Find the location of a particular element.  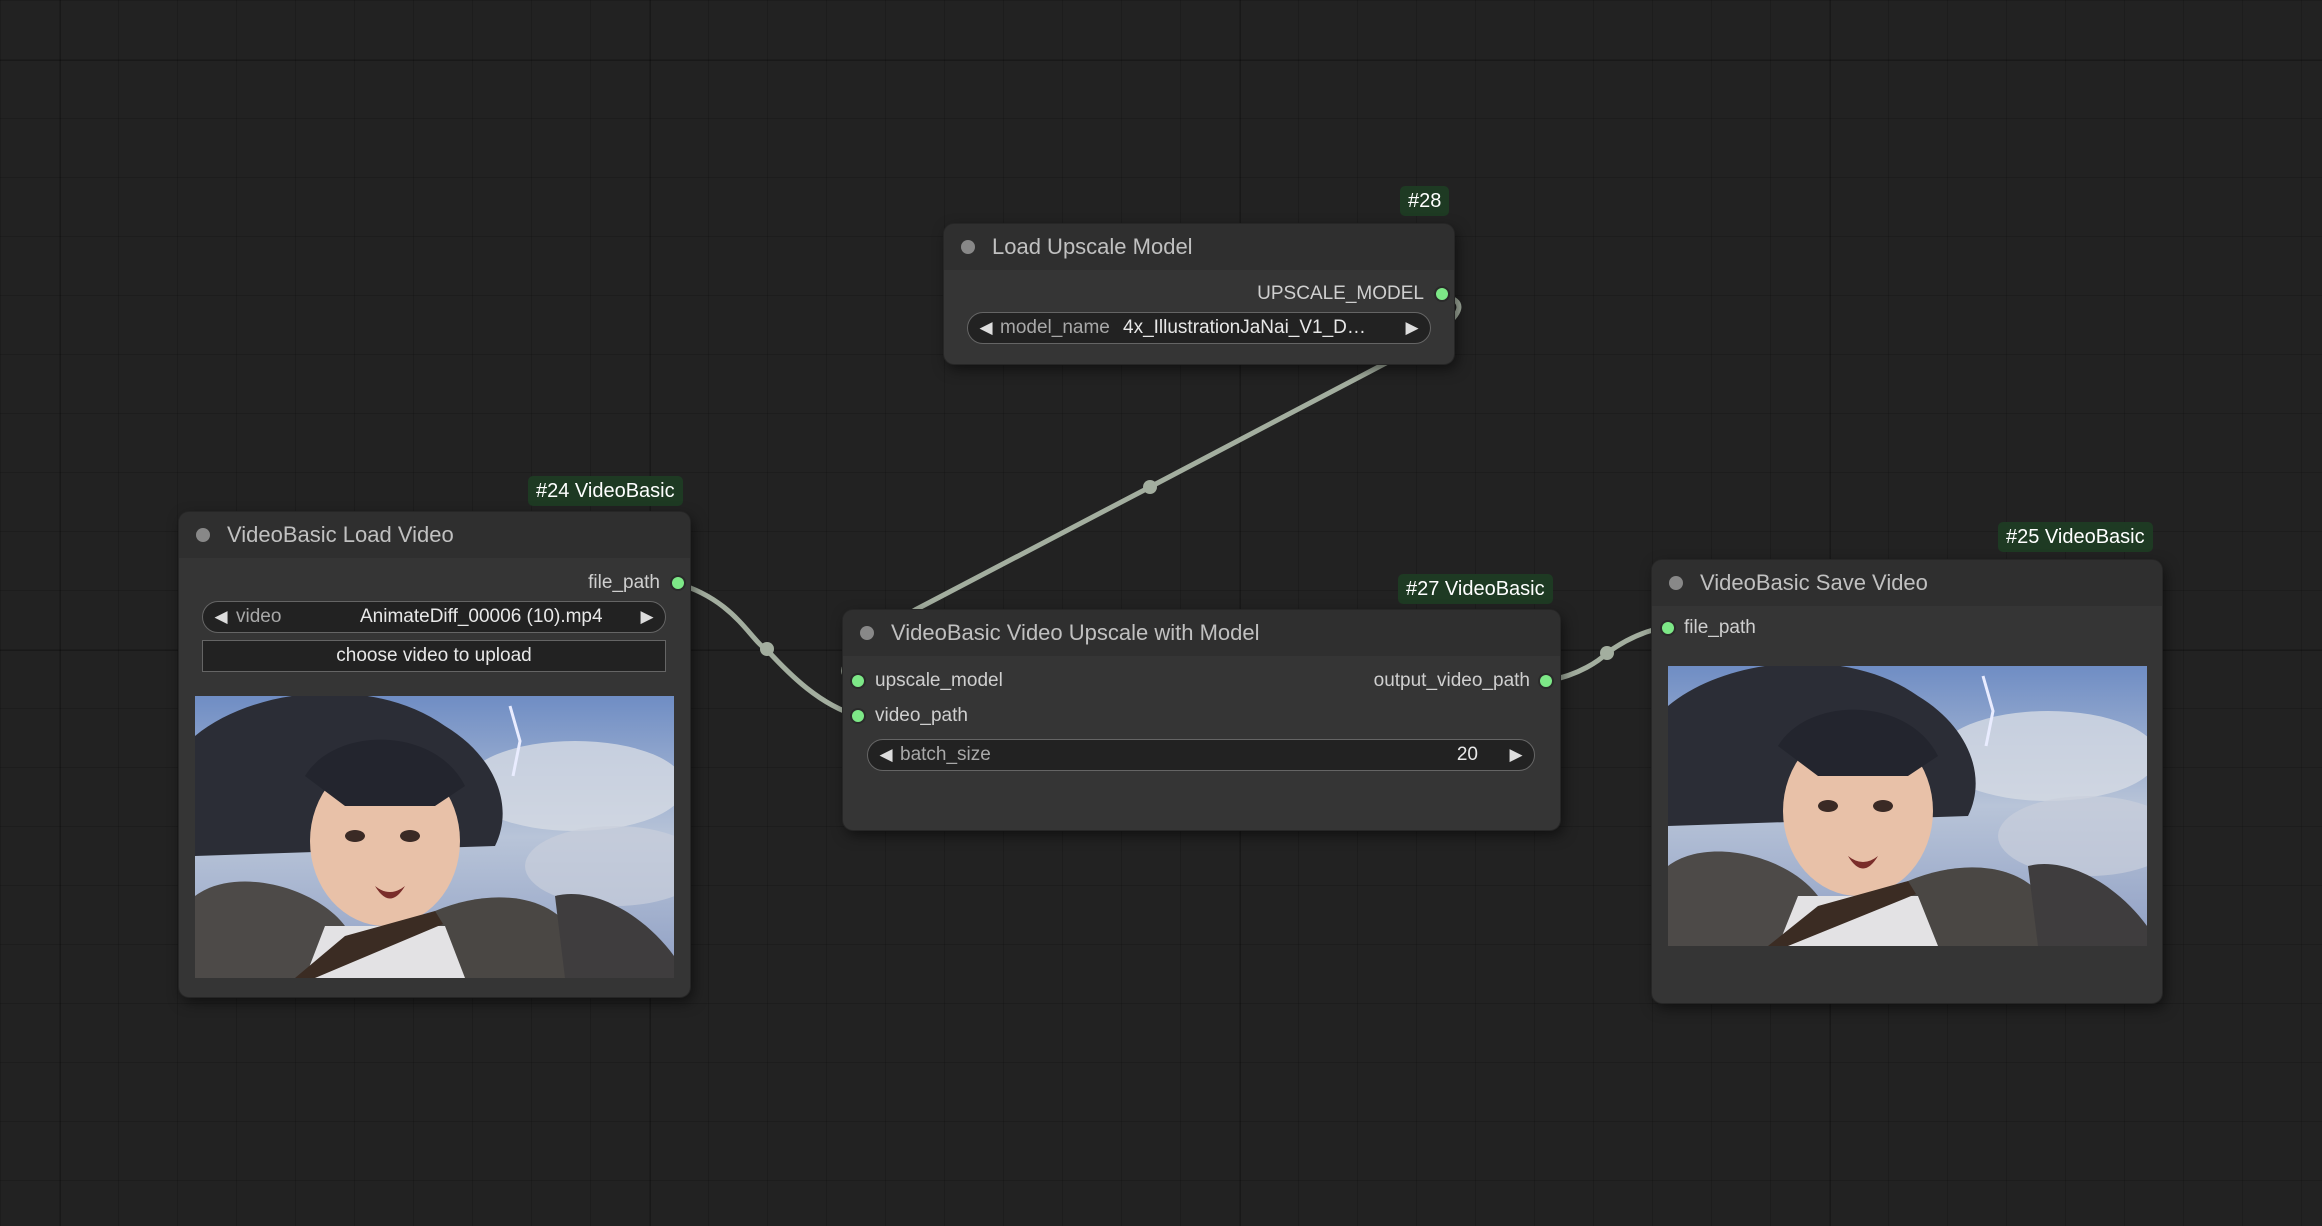

node-id-badge: #27 VideoBasic is located at coordinates (1475, 589).